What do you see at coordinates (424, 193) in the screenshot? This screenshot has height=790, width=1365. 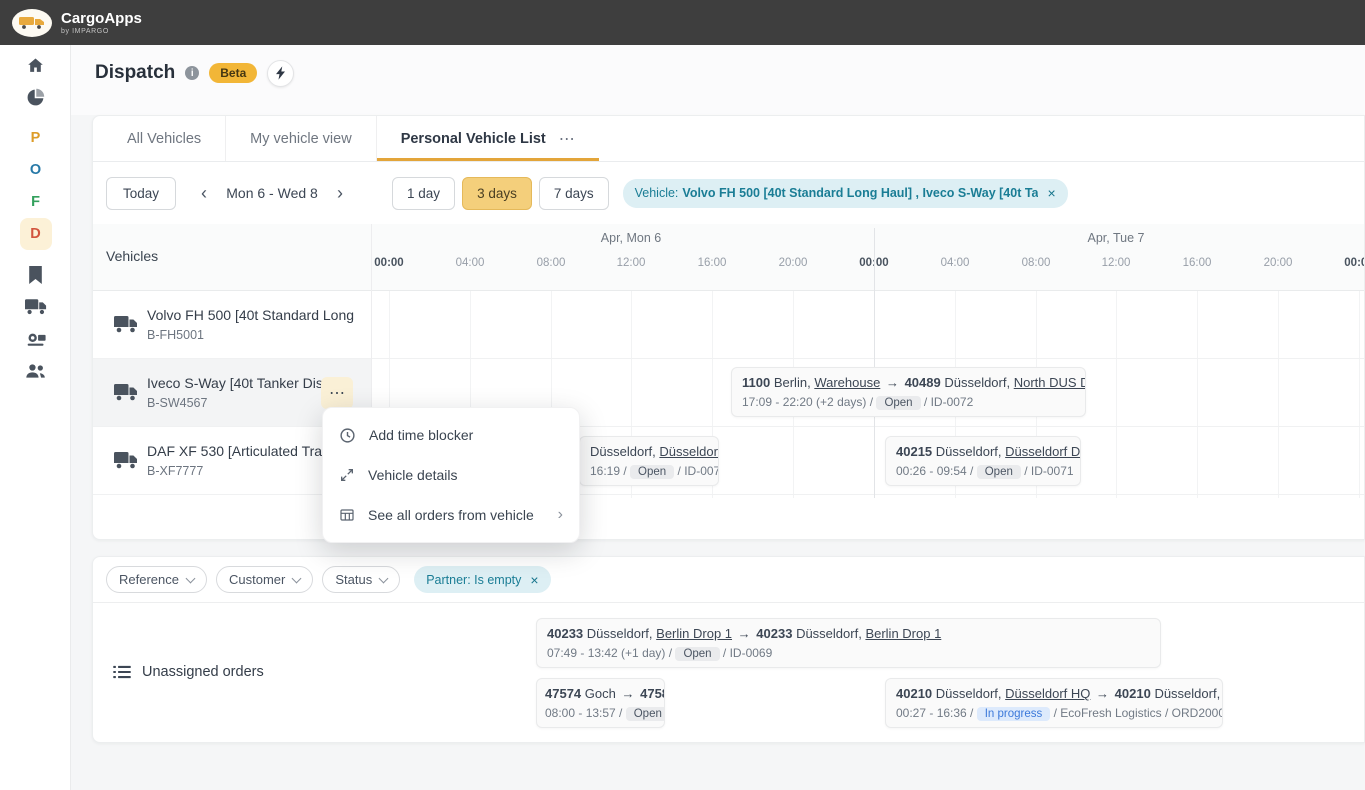 I see `zoom-1-day-button: 1 day` at bounding box center [424, 193].